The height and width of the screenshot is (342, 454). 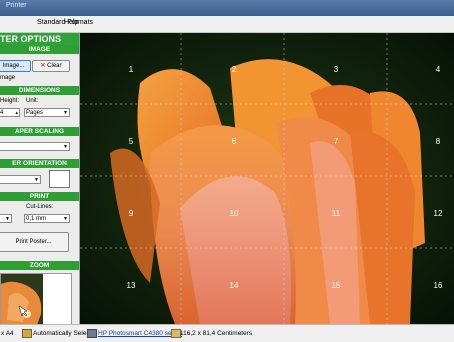 I want to click on status-size: 116,2 x 81,4 Centimeters, so click(x=216, y=333).